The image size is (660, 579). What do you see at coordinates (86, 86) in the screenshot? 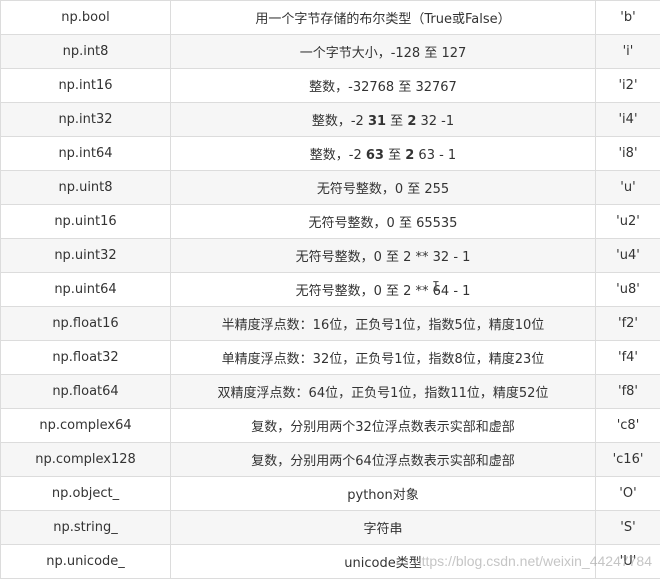
I see `dtype-name-cell: np.int16` at bounding box center [86, 86].